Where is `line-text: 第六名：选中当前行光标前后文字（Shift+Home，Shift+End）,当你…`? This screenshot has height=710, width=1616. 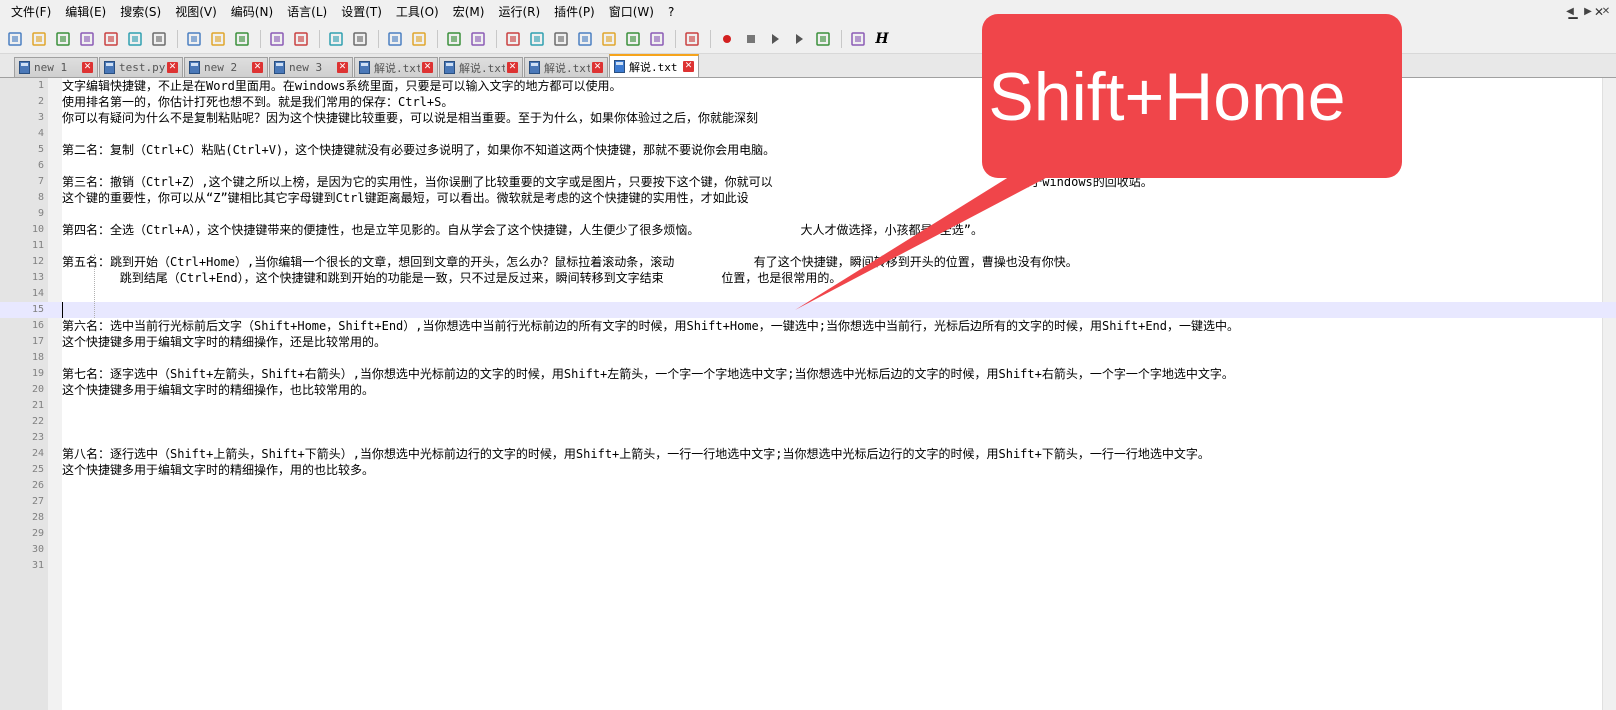 line-text: 第六名：选中当前行光标前后文字（Shift+Home，Shift+End）,当你… is located at coordinates (650, 326).